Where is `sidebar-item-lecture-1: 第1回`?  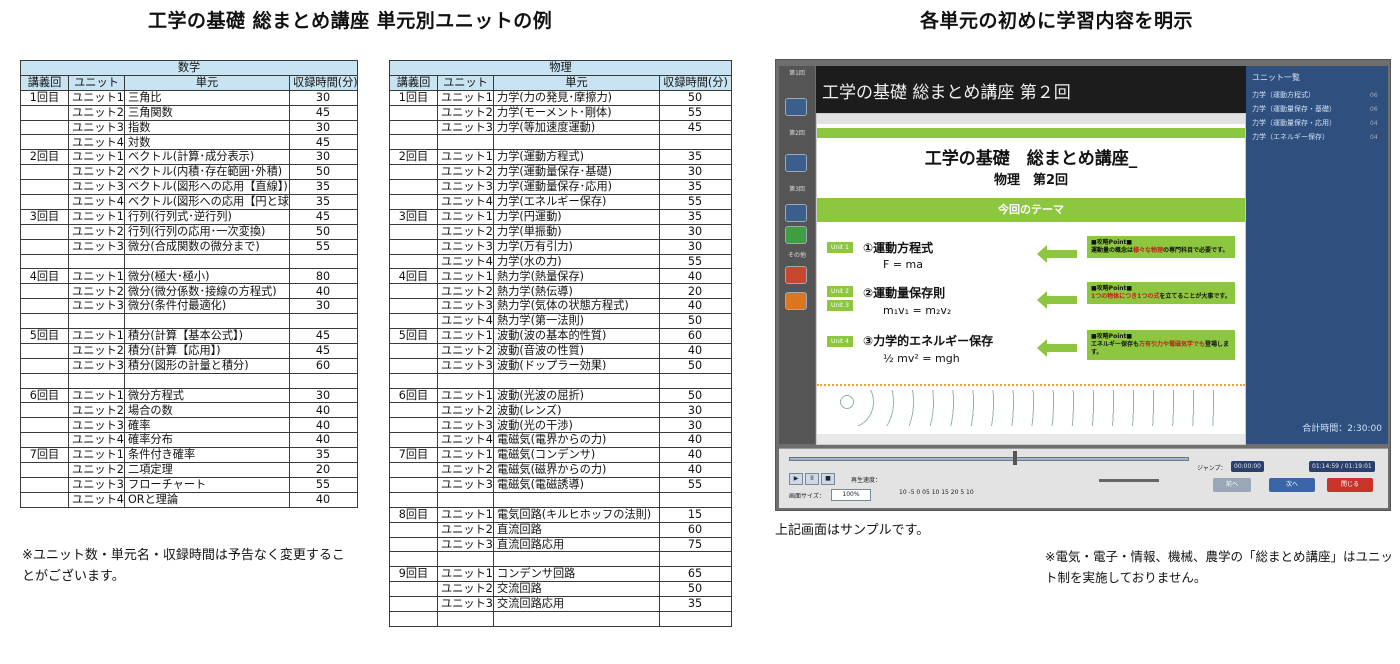
sidebar-item-lecture-1: 第1回 is located at coordinates (797, 72).